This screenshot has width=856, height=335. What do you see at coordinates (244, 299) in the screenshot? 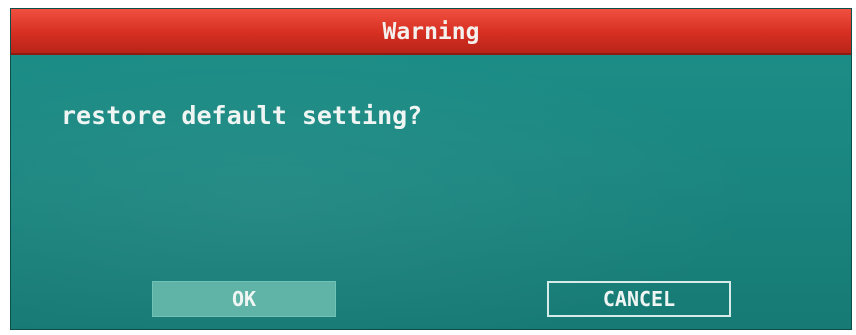
I see `ok-button: OK` at bounding box center [244, 299].